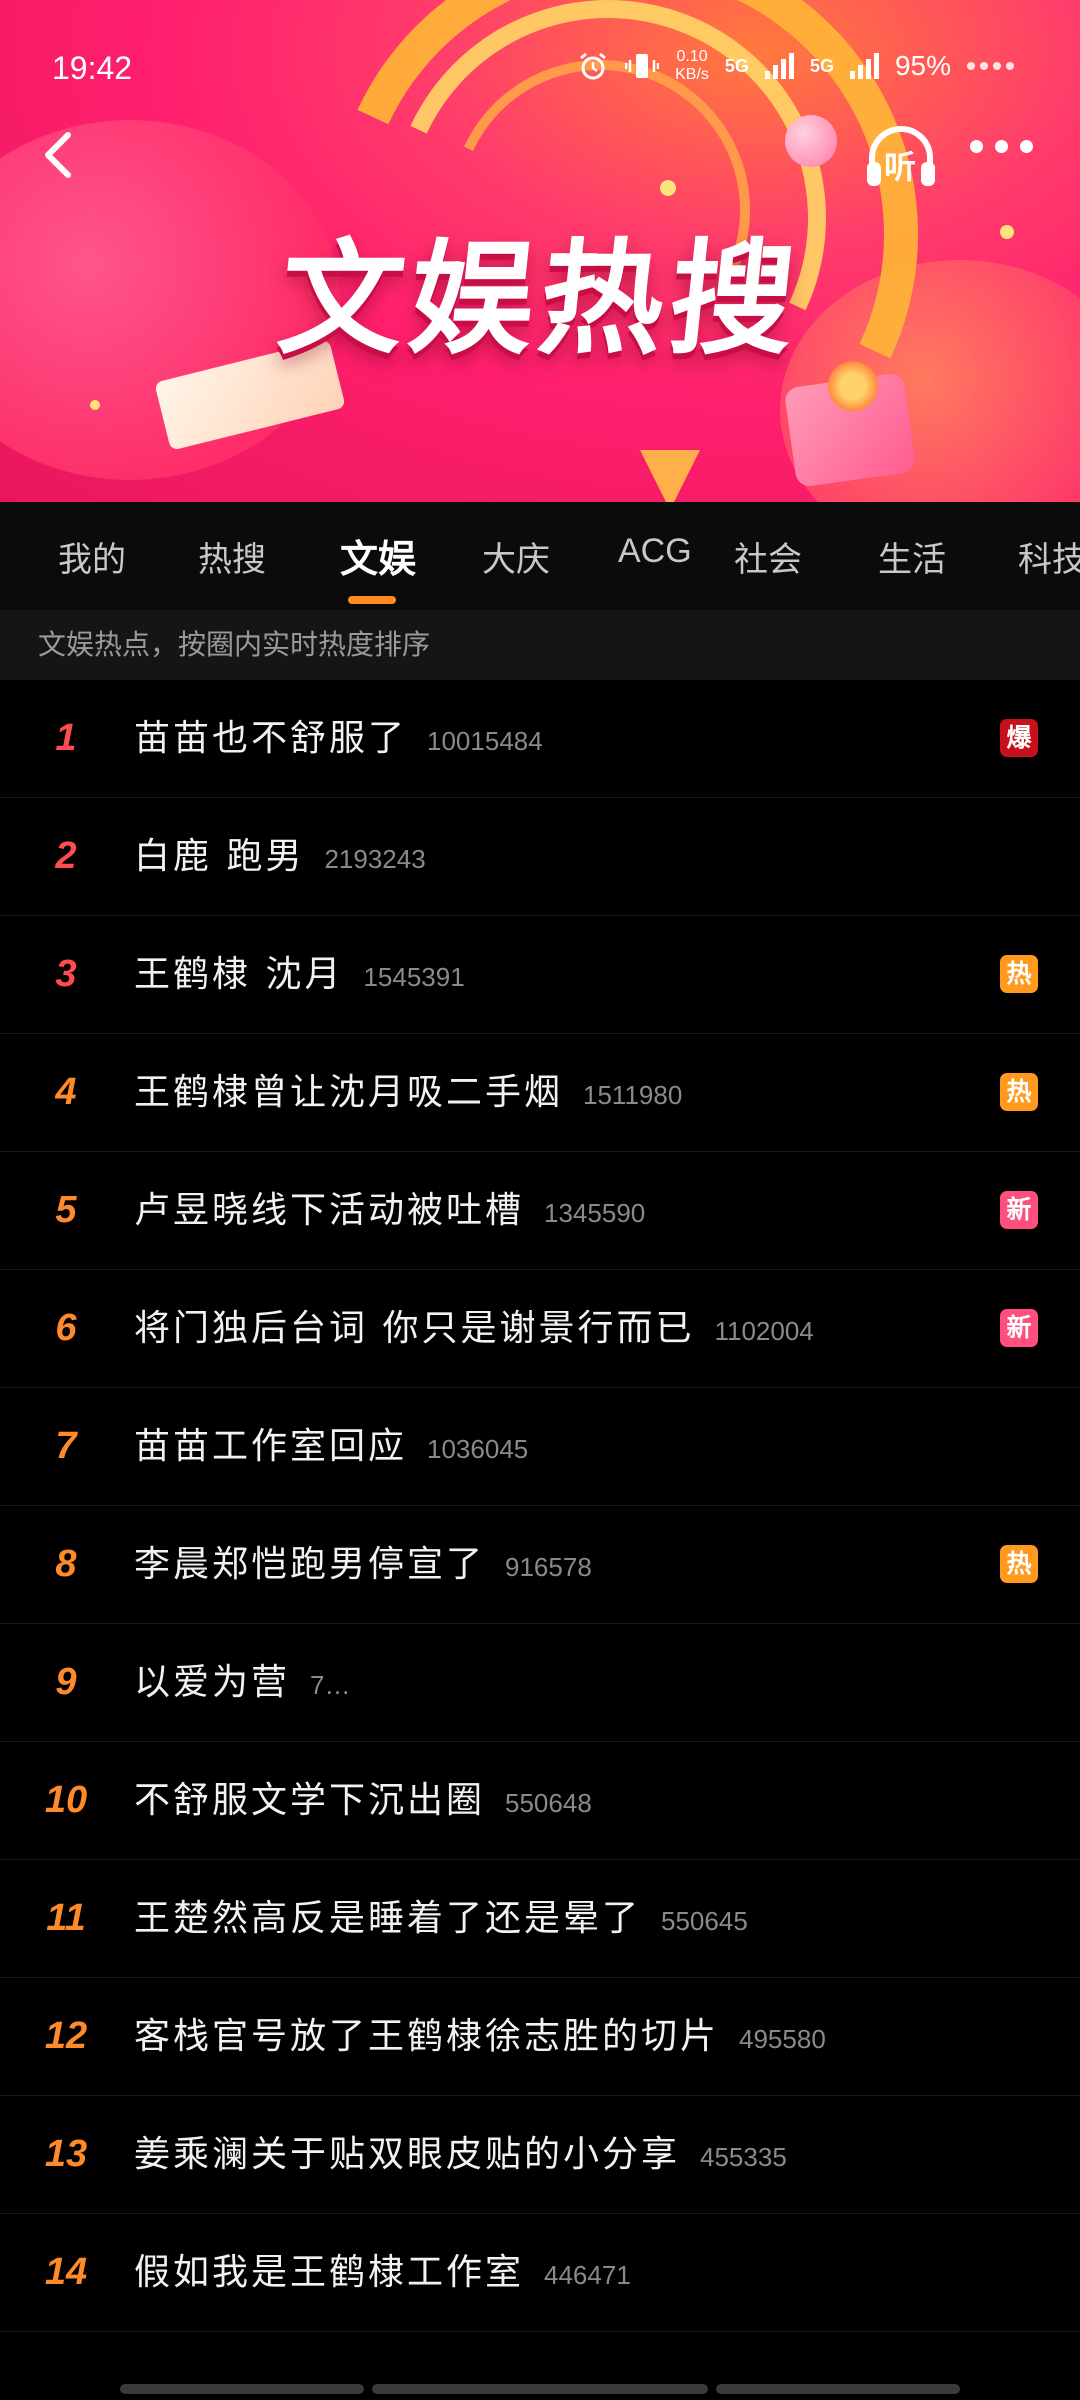 Image resolution: width=1080 pixels, height=2400 pixels. I want to click on item-title: 卢昱晓线下活动被吐槽 1345590, so click(389, 1210).